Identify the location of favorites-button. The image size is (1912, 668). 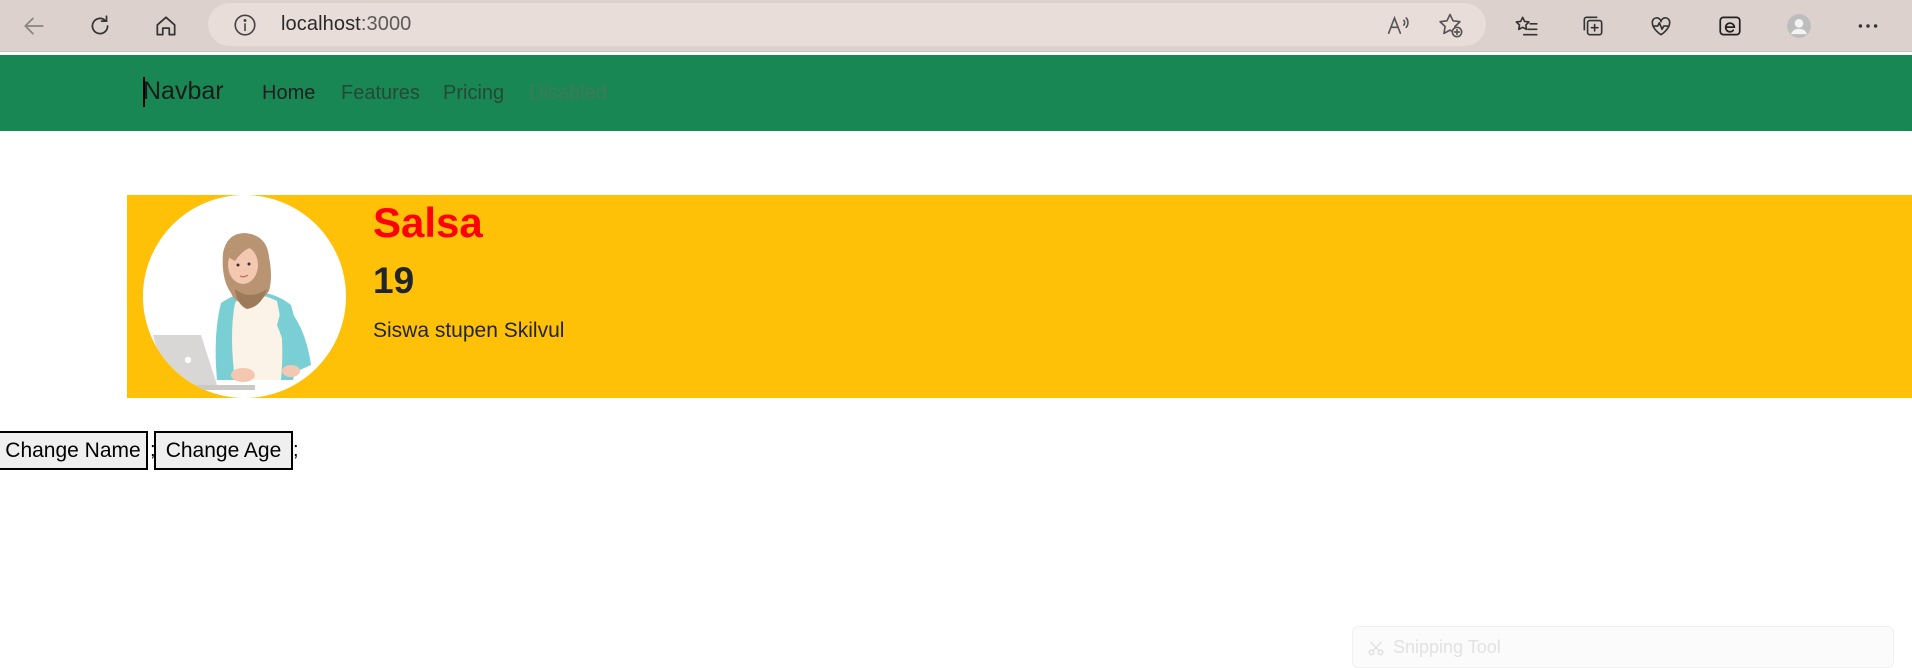
(1527, 26).